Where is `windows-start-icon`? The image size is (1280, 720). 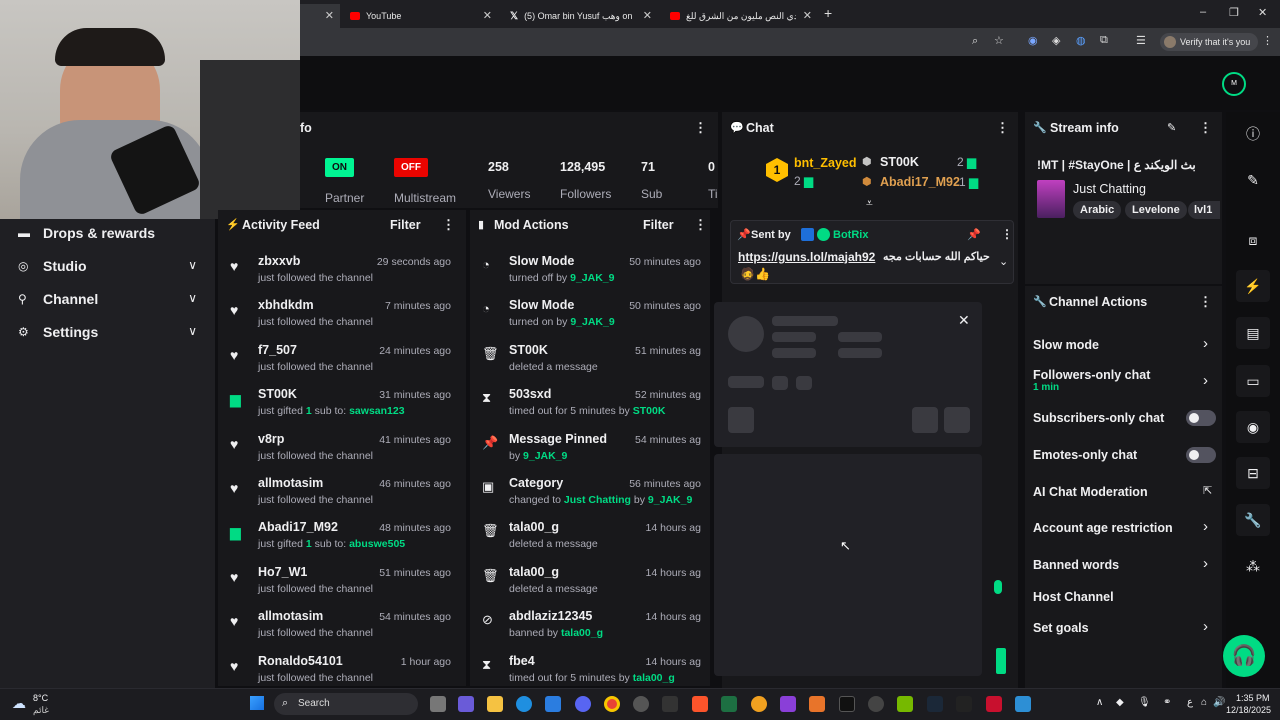
windows-start-icon is located at coordinates (257, 703).